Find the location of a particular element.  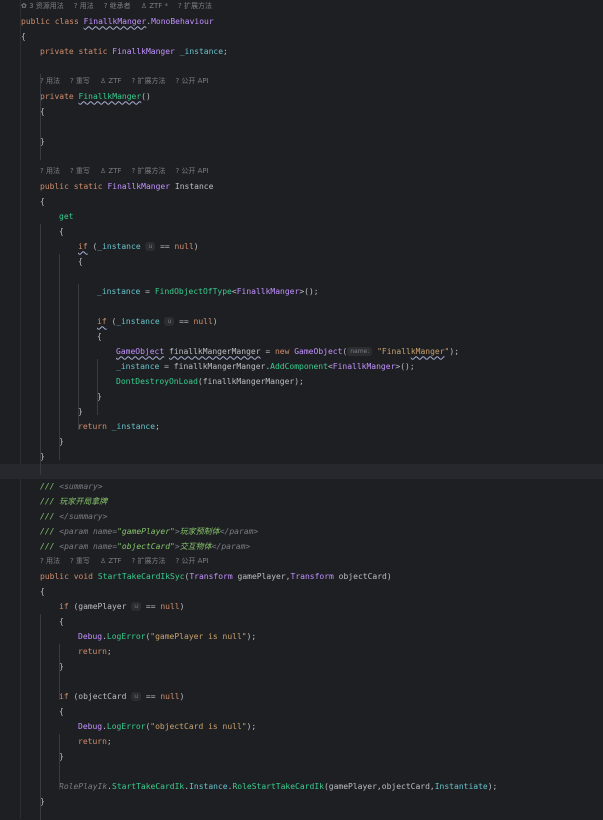

code-token: FinallkManger is located at coordinates (110, 96).